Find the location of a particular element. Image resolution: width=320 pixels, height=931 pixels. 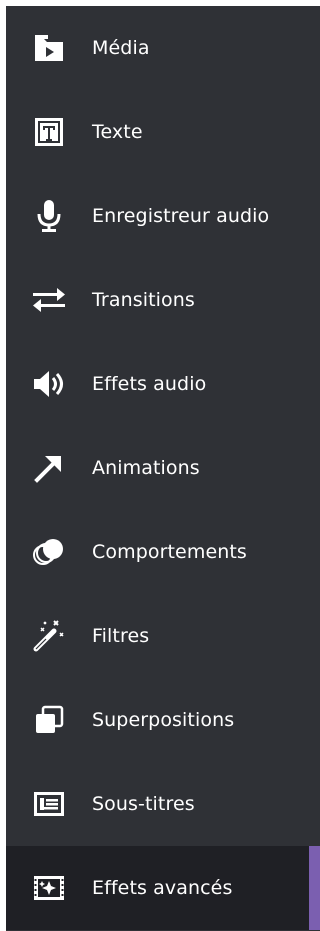

sidebar-item-label: Effets audio is located at coordinates (149, 384).